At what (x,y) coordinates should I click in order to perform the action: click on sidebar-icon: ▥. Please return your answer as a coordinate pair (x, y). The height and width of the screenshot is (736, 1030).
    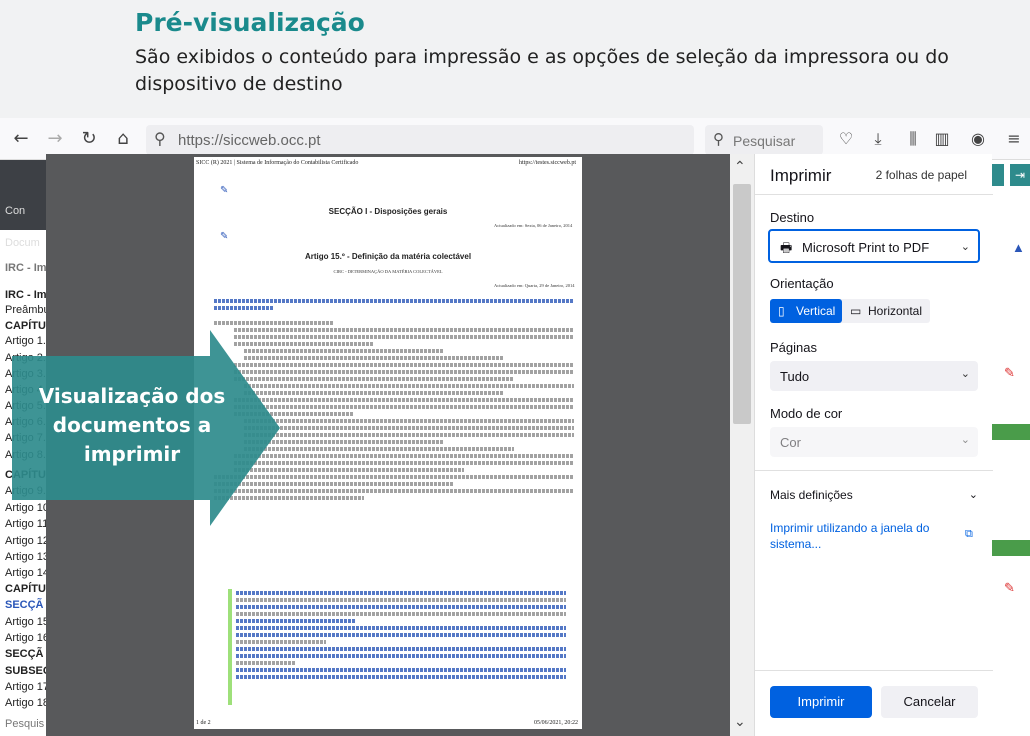
    Looking at the image, I should click on (942, 139).